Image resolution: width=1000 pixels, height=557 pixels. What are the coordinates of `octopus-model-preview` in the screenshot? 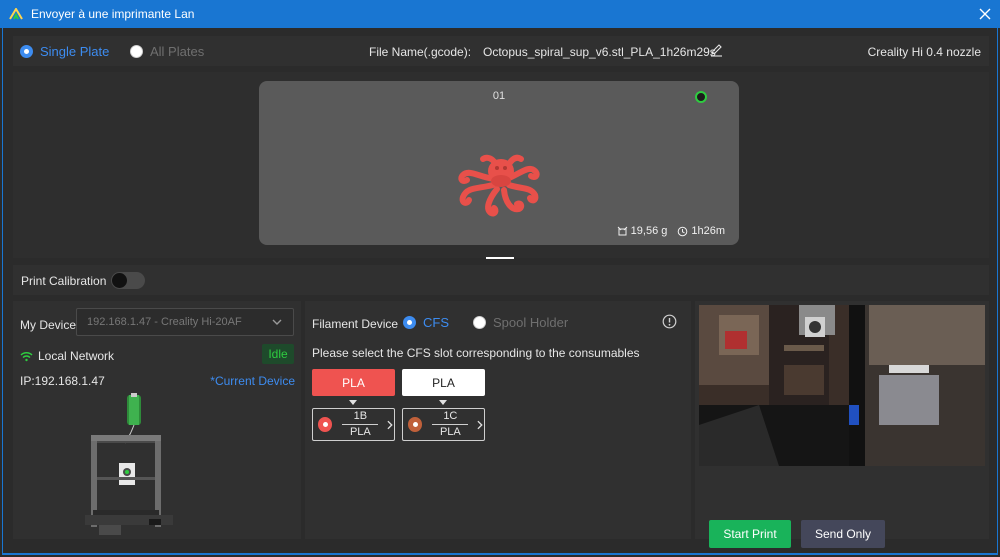 It's located at (499, 185).